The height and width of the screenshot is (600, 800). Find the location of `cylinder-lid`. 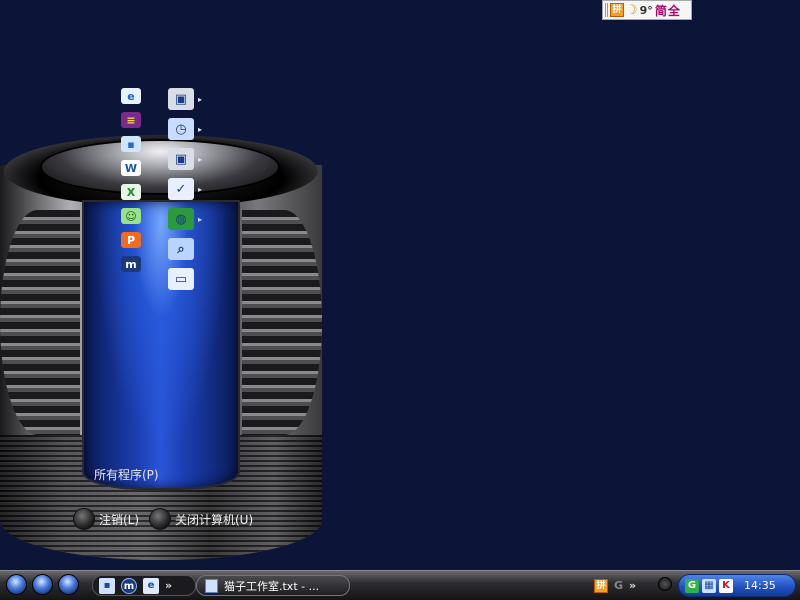

cylinder-lid is located at coordinates (160, 167).